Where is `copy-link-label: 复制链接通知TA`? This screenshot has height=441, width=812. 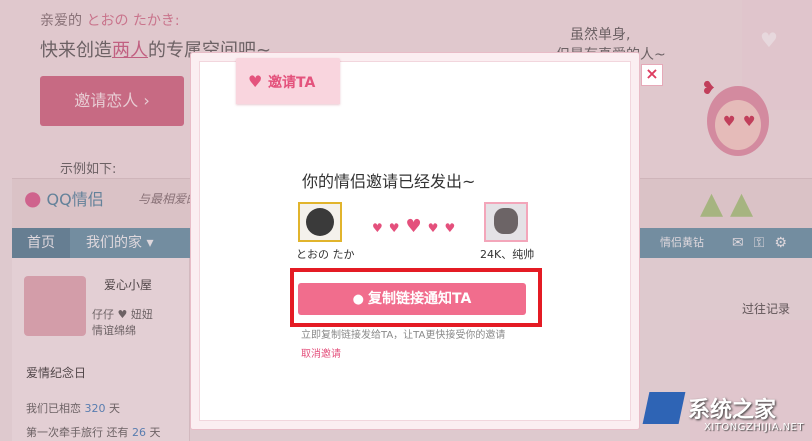
copy-link-label: 复制链接通知TA is located at coordinates (420, 299).